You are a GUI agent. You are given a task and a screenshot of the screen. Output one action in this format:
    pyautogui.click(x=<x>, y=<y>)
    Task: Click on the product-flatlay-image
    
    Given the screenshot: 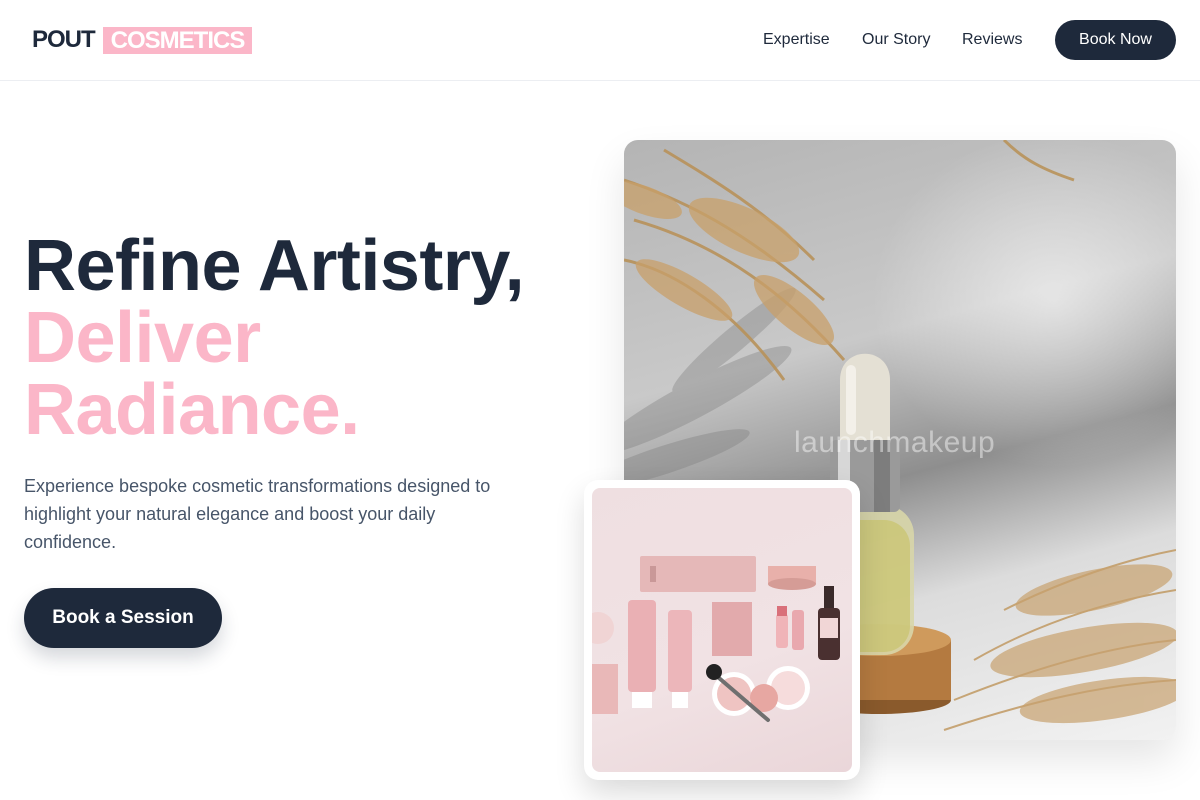 What is the action you would take?
    pyautogui.click(x=722, y=630)
    